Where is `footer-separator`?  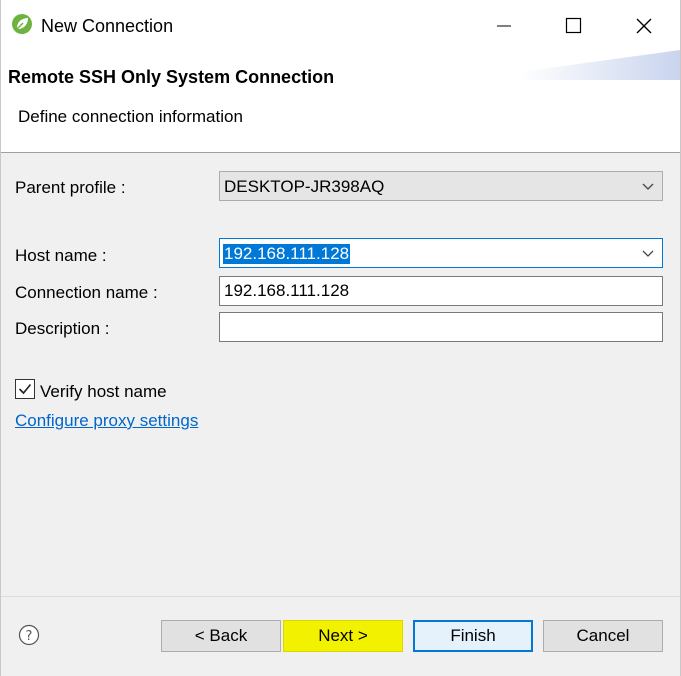
footer-separator is located at coordinates (340, 596).